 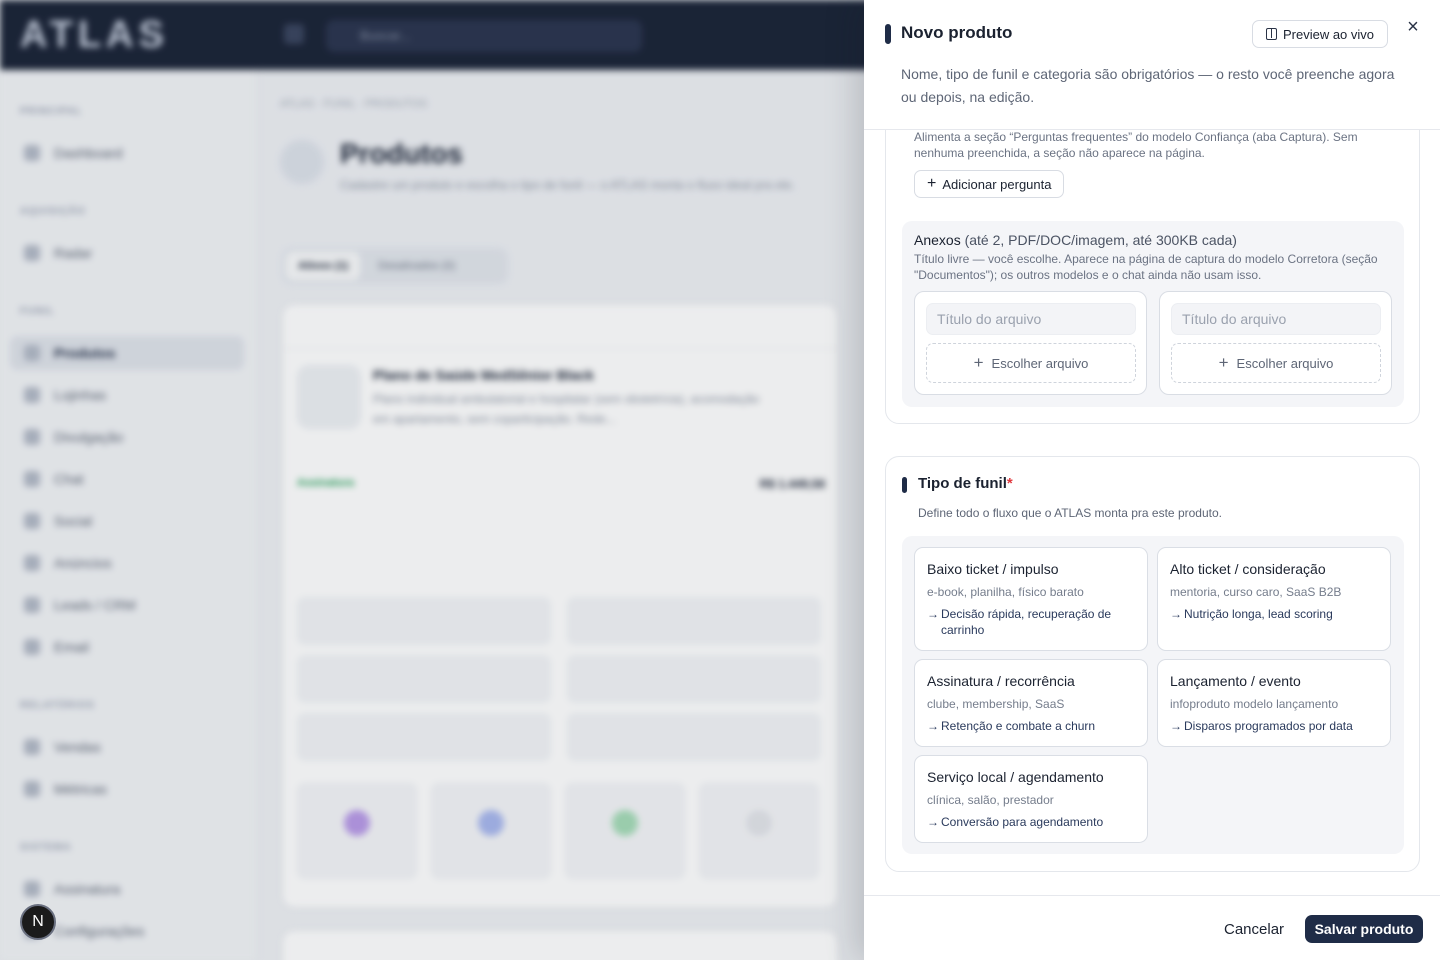 What do you see at coordinates (904, 485) in the screenshot?
I see `section-accent` at bounding box center [904, 485].